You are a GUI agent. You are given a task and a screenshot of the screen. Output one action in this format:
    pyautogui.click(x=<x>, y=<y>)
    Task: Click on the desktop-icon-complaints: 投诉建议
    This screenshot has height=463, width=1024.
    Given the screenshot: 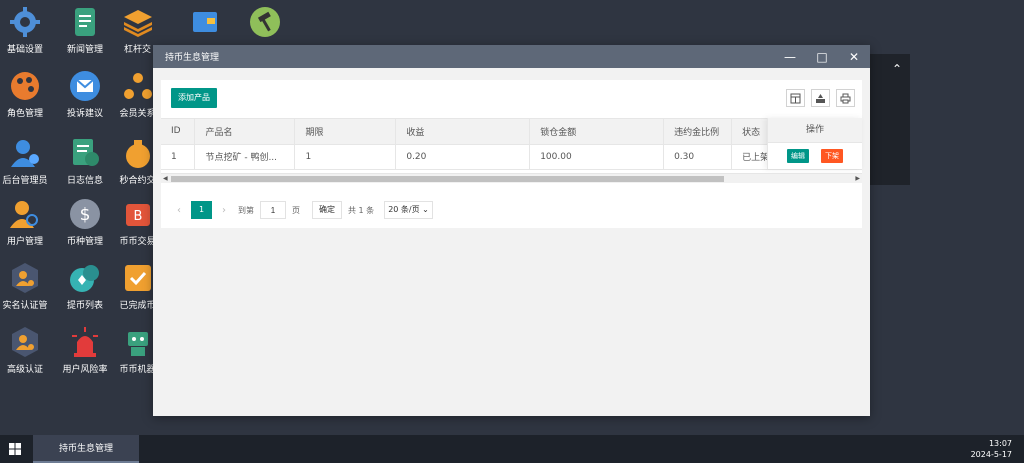 What is the action you would take?
    pyautogui.click(x=85, y=94)
    